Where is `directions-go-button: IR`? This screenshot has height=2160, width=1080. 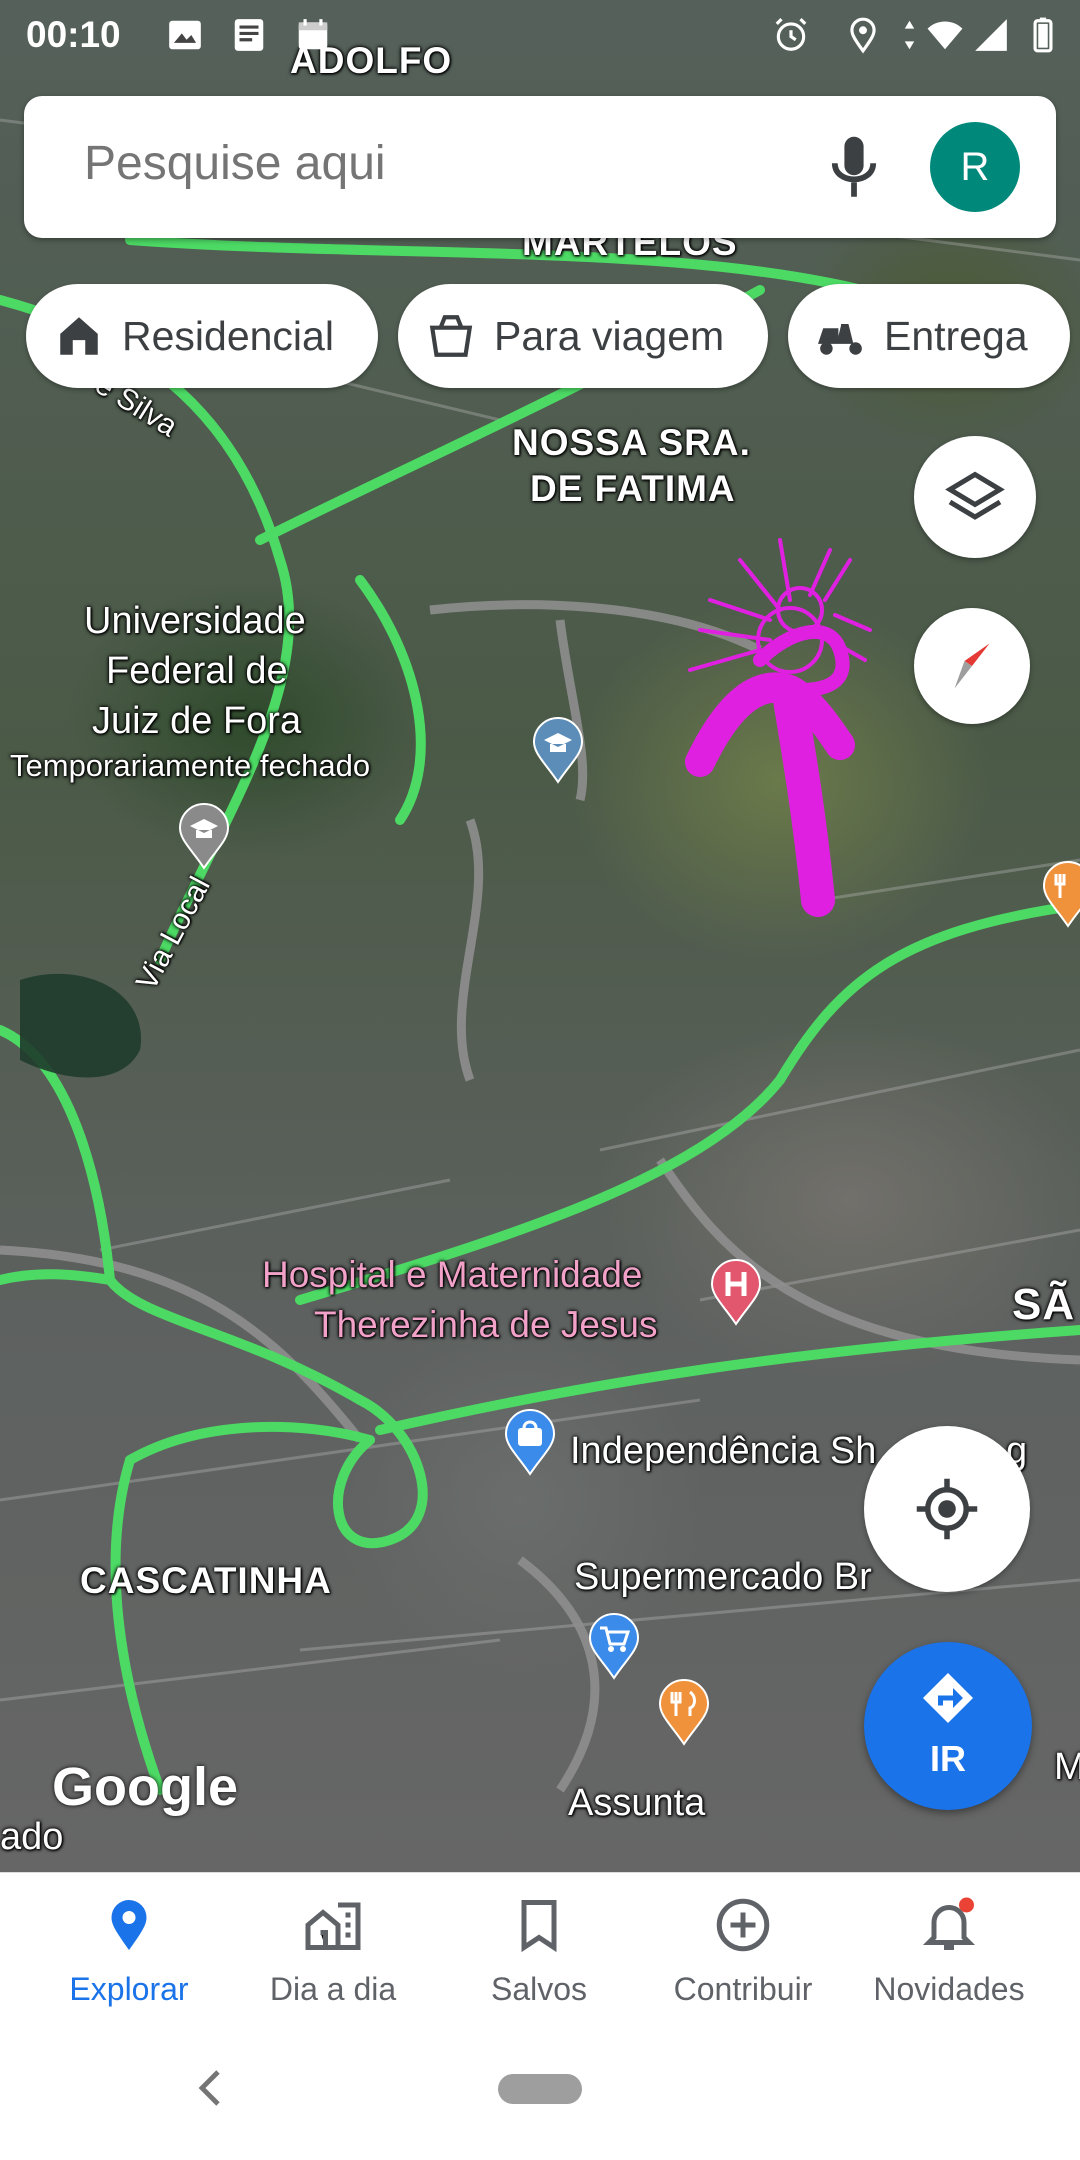 directions-go-button: IR is located at coordinates (948, 1726).